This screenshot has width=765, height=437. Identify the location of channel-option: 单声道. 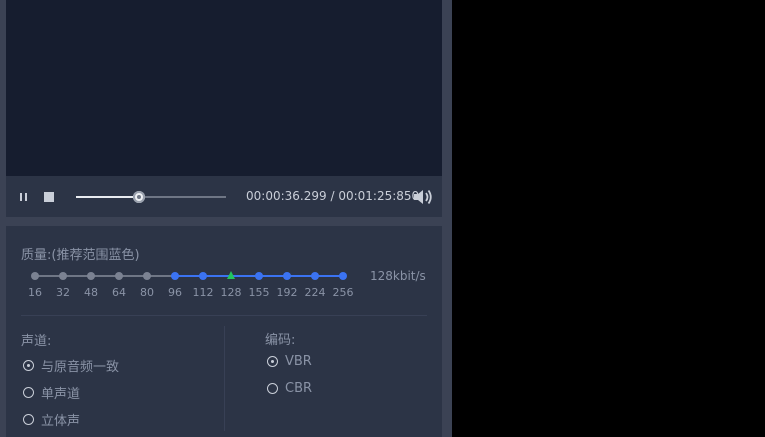
(51, 392).